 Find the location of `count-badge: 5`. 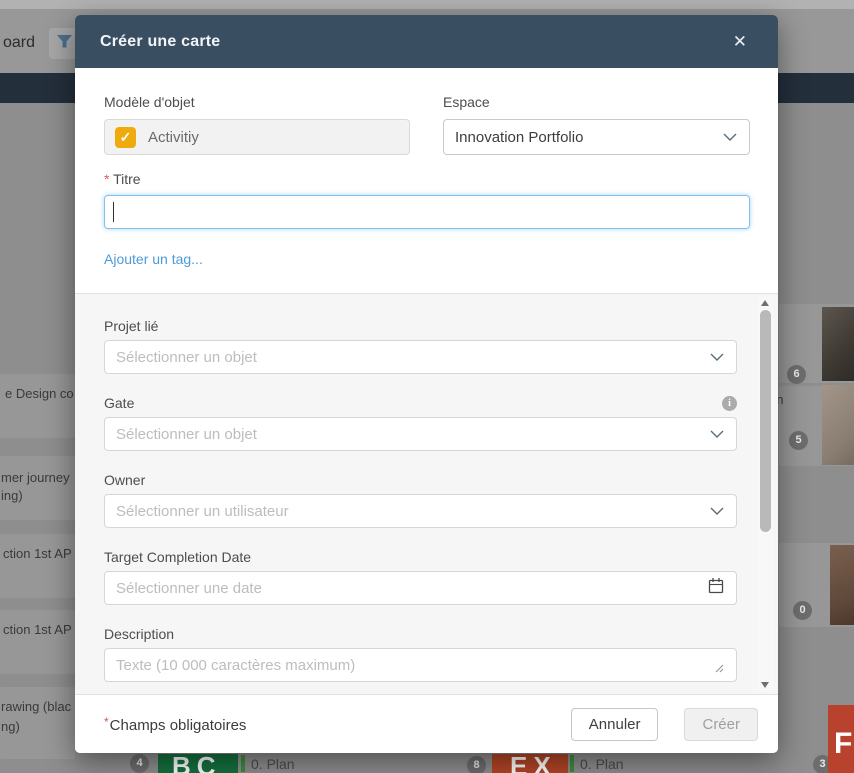

count-badge: 5 is located at coordinates (798, 440).